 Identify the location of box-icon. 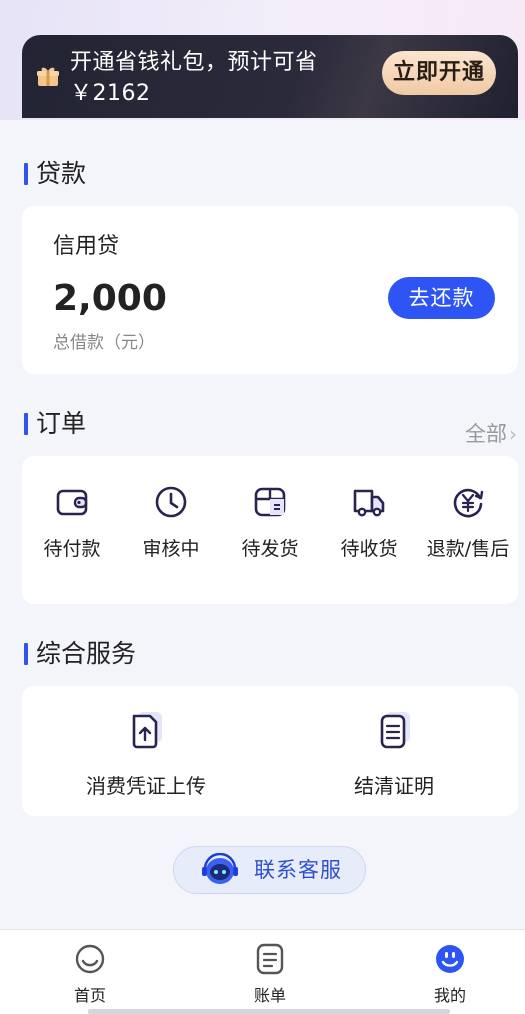
(270, 502).